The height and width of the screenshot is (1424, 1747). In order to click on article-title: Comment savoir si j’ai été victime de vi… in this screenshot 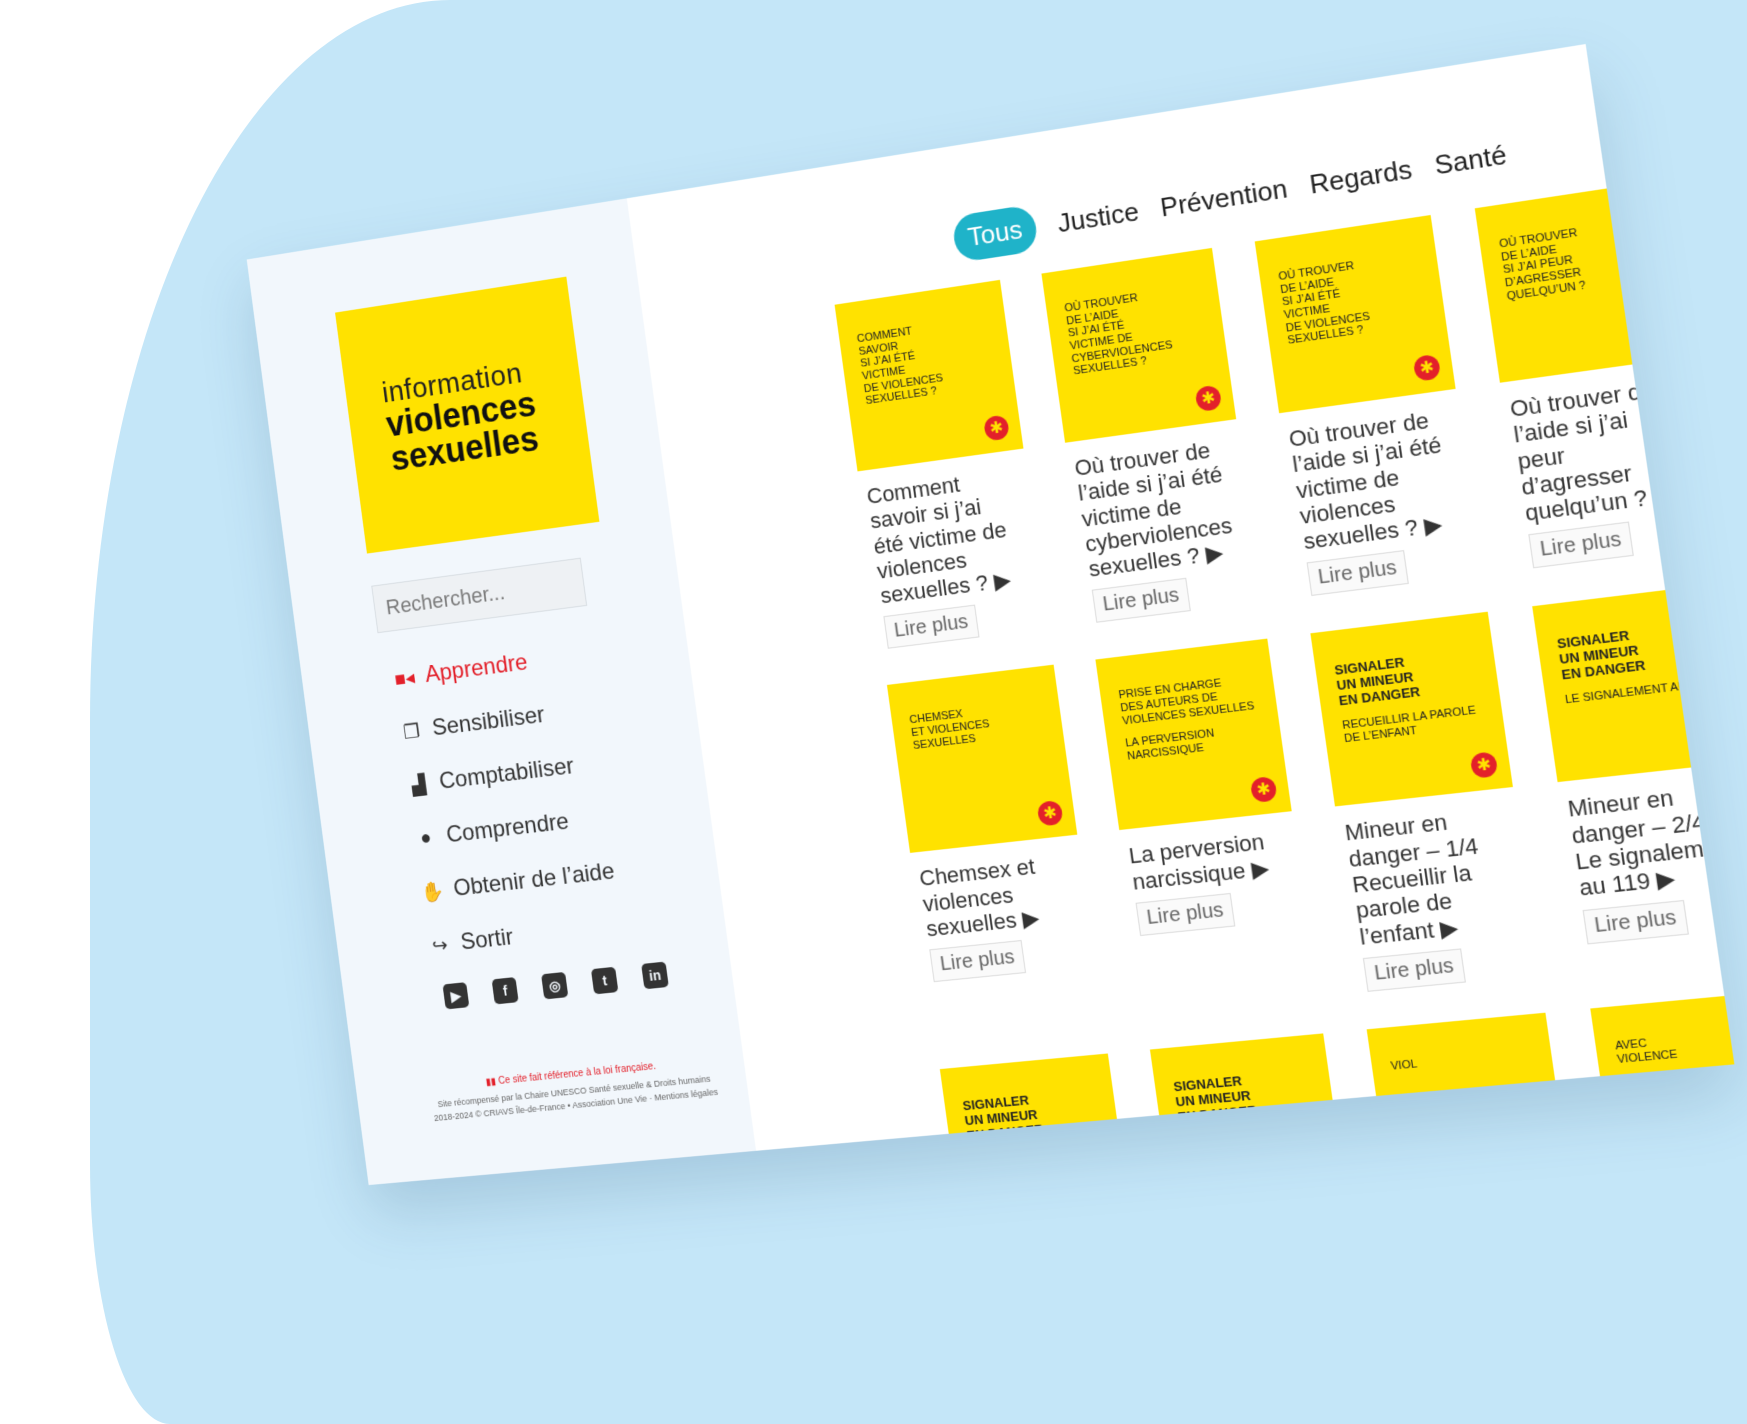, I will do `click(947, 536)`.